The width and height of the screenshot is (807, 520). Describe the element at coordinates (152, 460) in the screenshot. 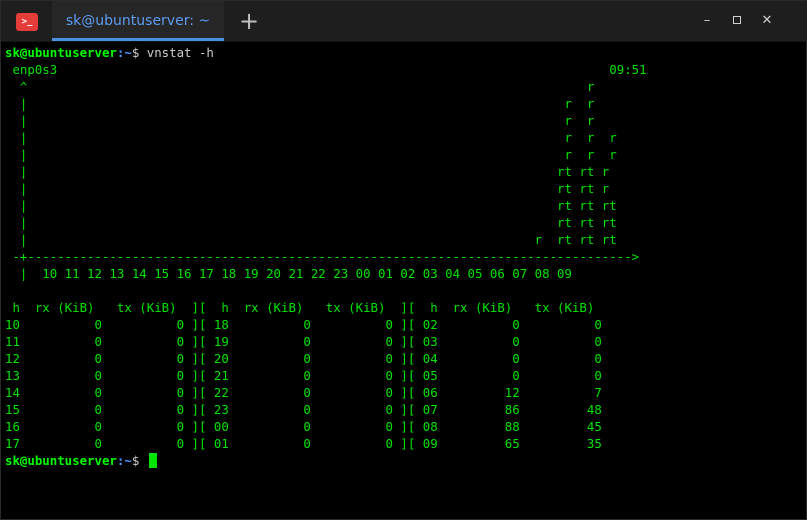

I see `text-cursor` at that location.